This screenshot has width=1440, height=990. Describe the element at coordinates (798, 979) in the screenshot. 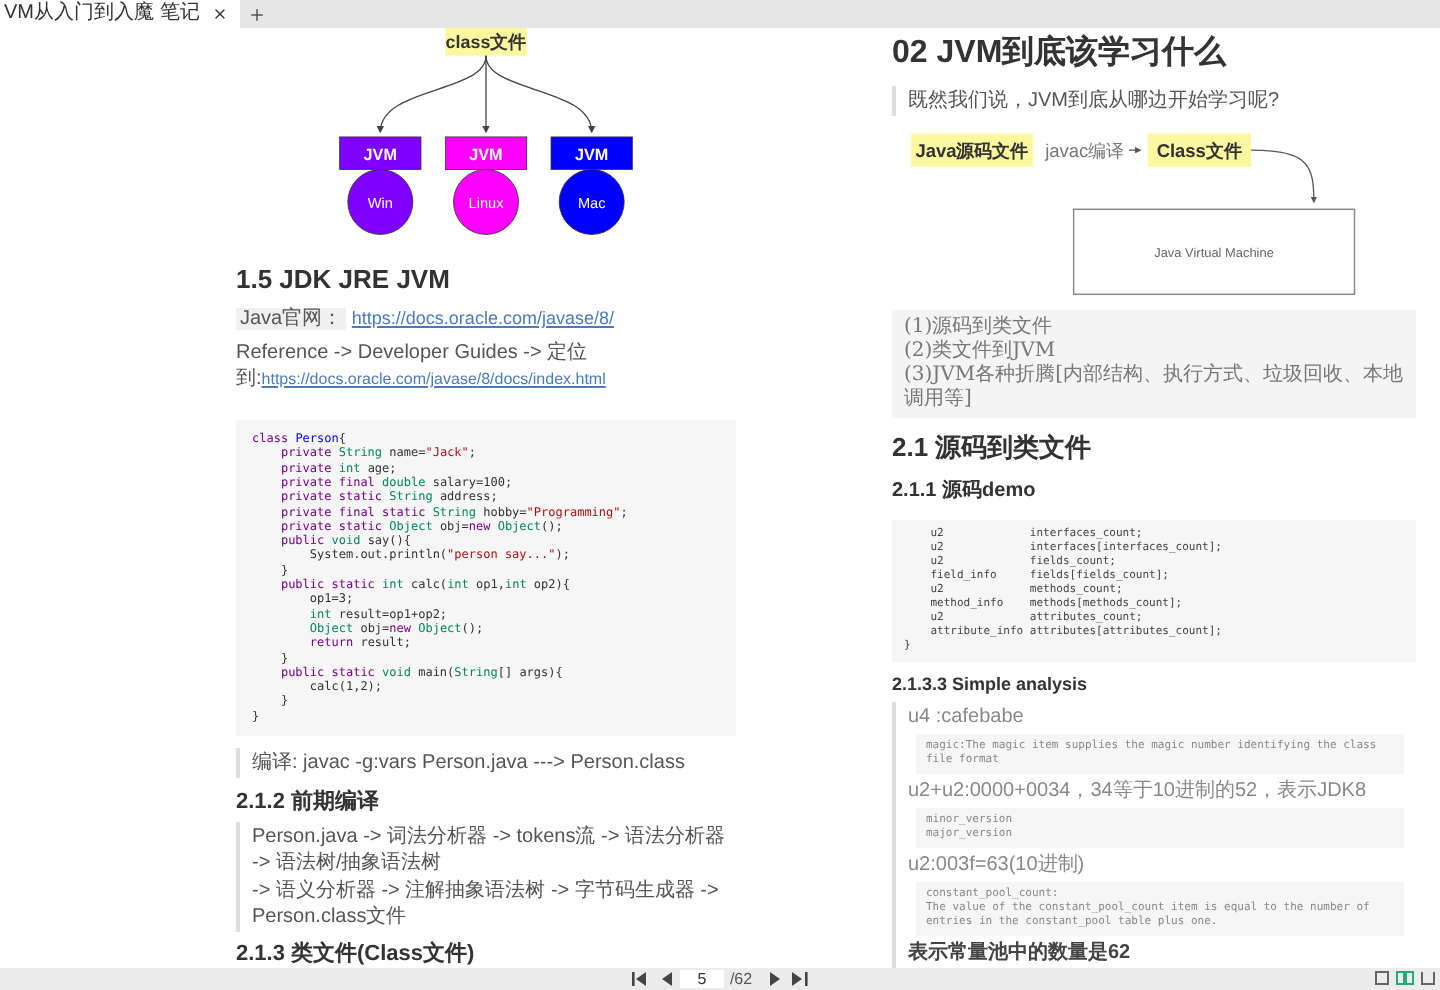

I see `last-page-icon` at that location.